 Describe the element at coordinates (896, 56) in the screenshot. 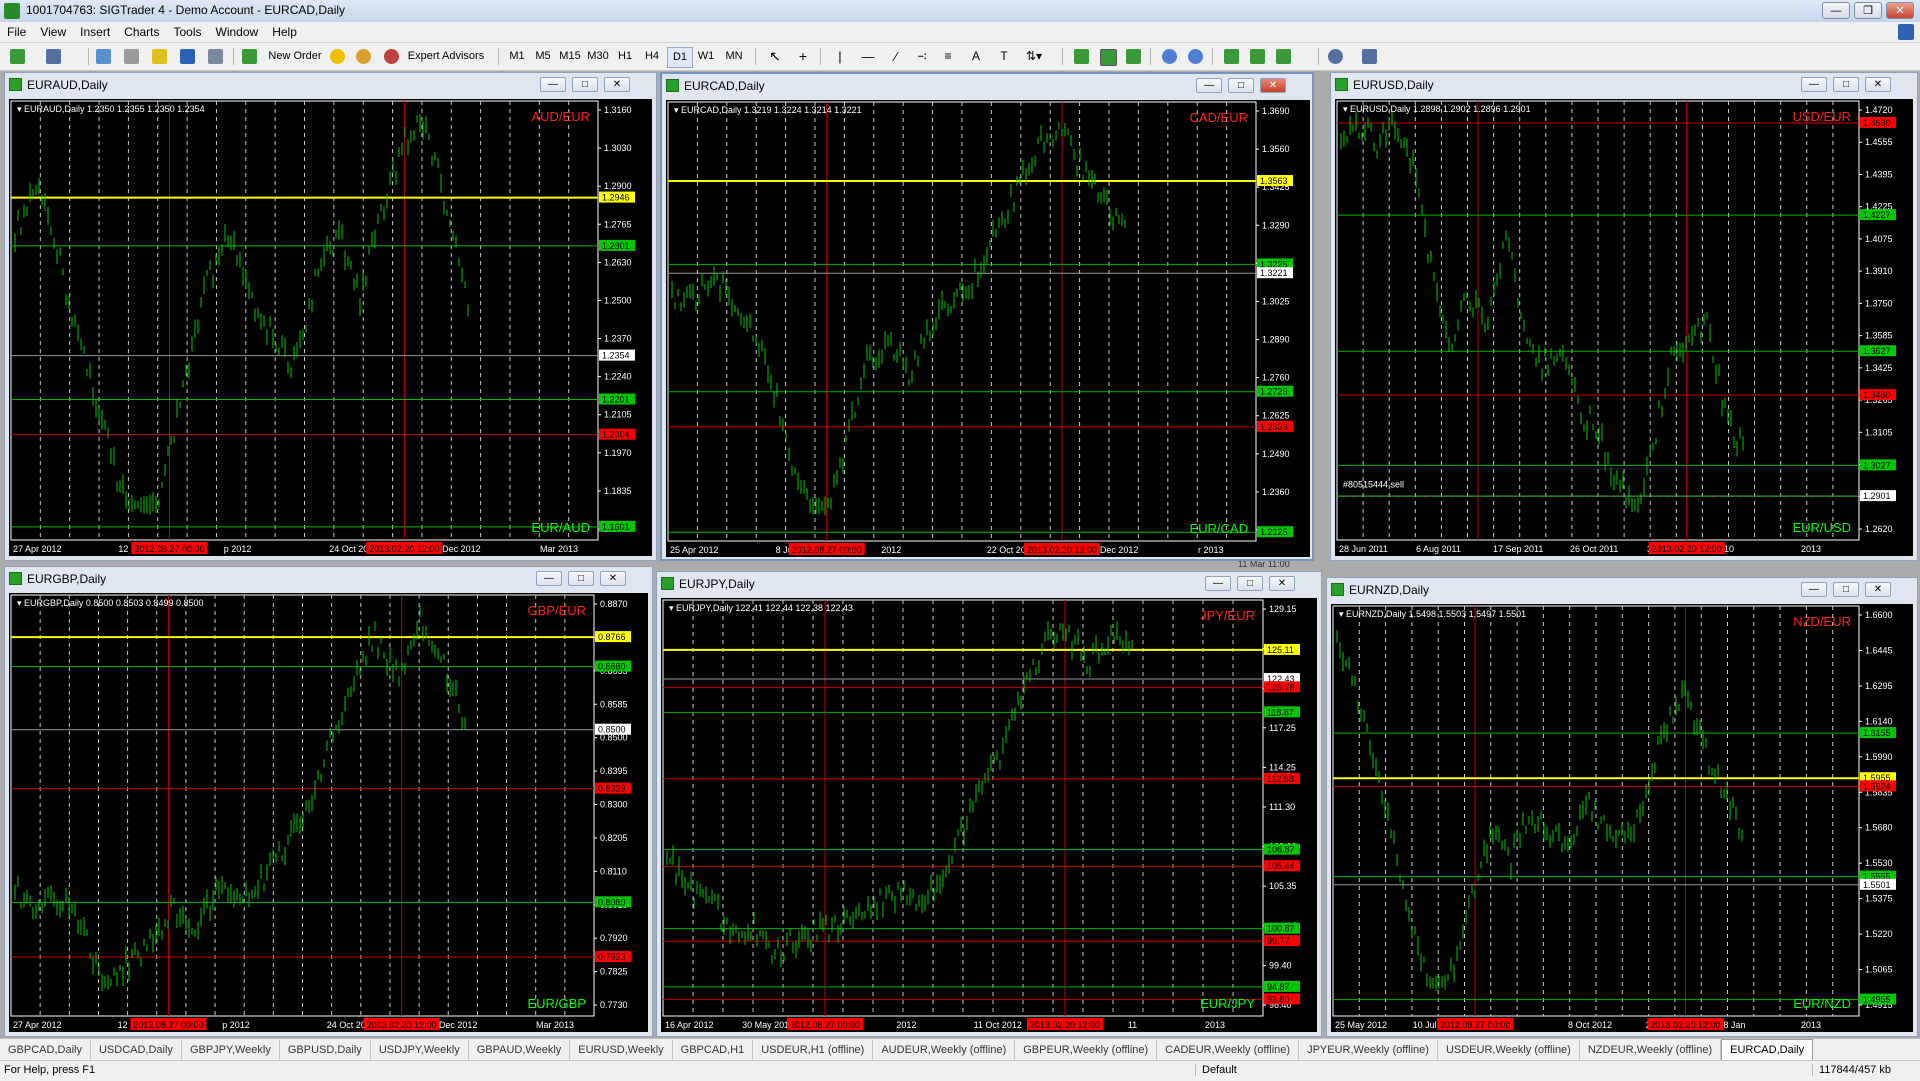

I see `trendline-icon: ∕` at that location.